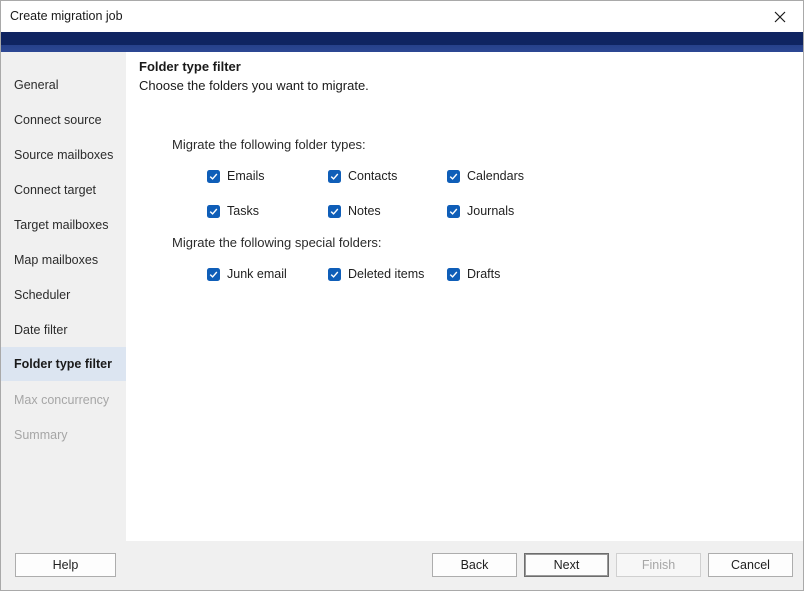 Image resolution: width=804 pixels, height=591 pixels. What do you see at coordinates (62, 400) in the screenshot?
I see `sidebar-item-max-concurrency: Max concurrency` at bounding box center [62, 400].